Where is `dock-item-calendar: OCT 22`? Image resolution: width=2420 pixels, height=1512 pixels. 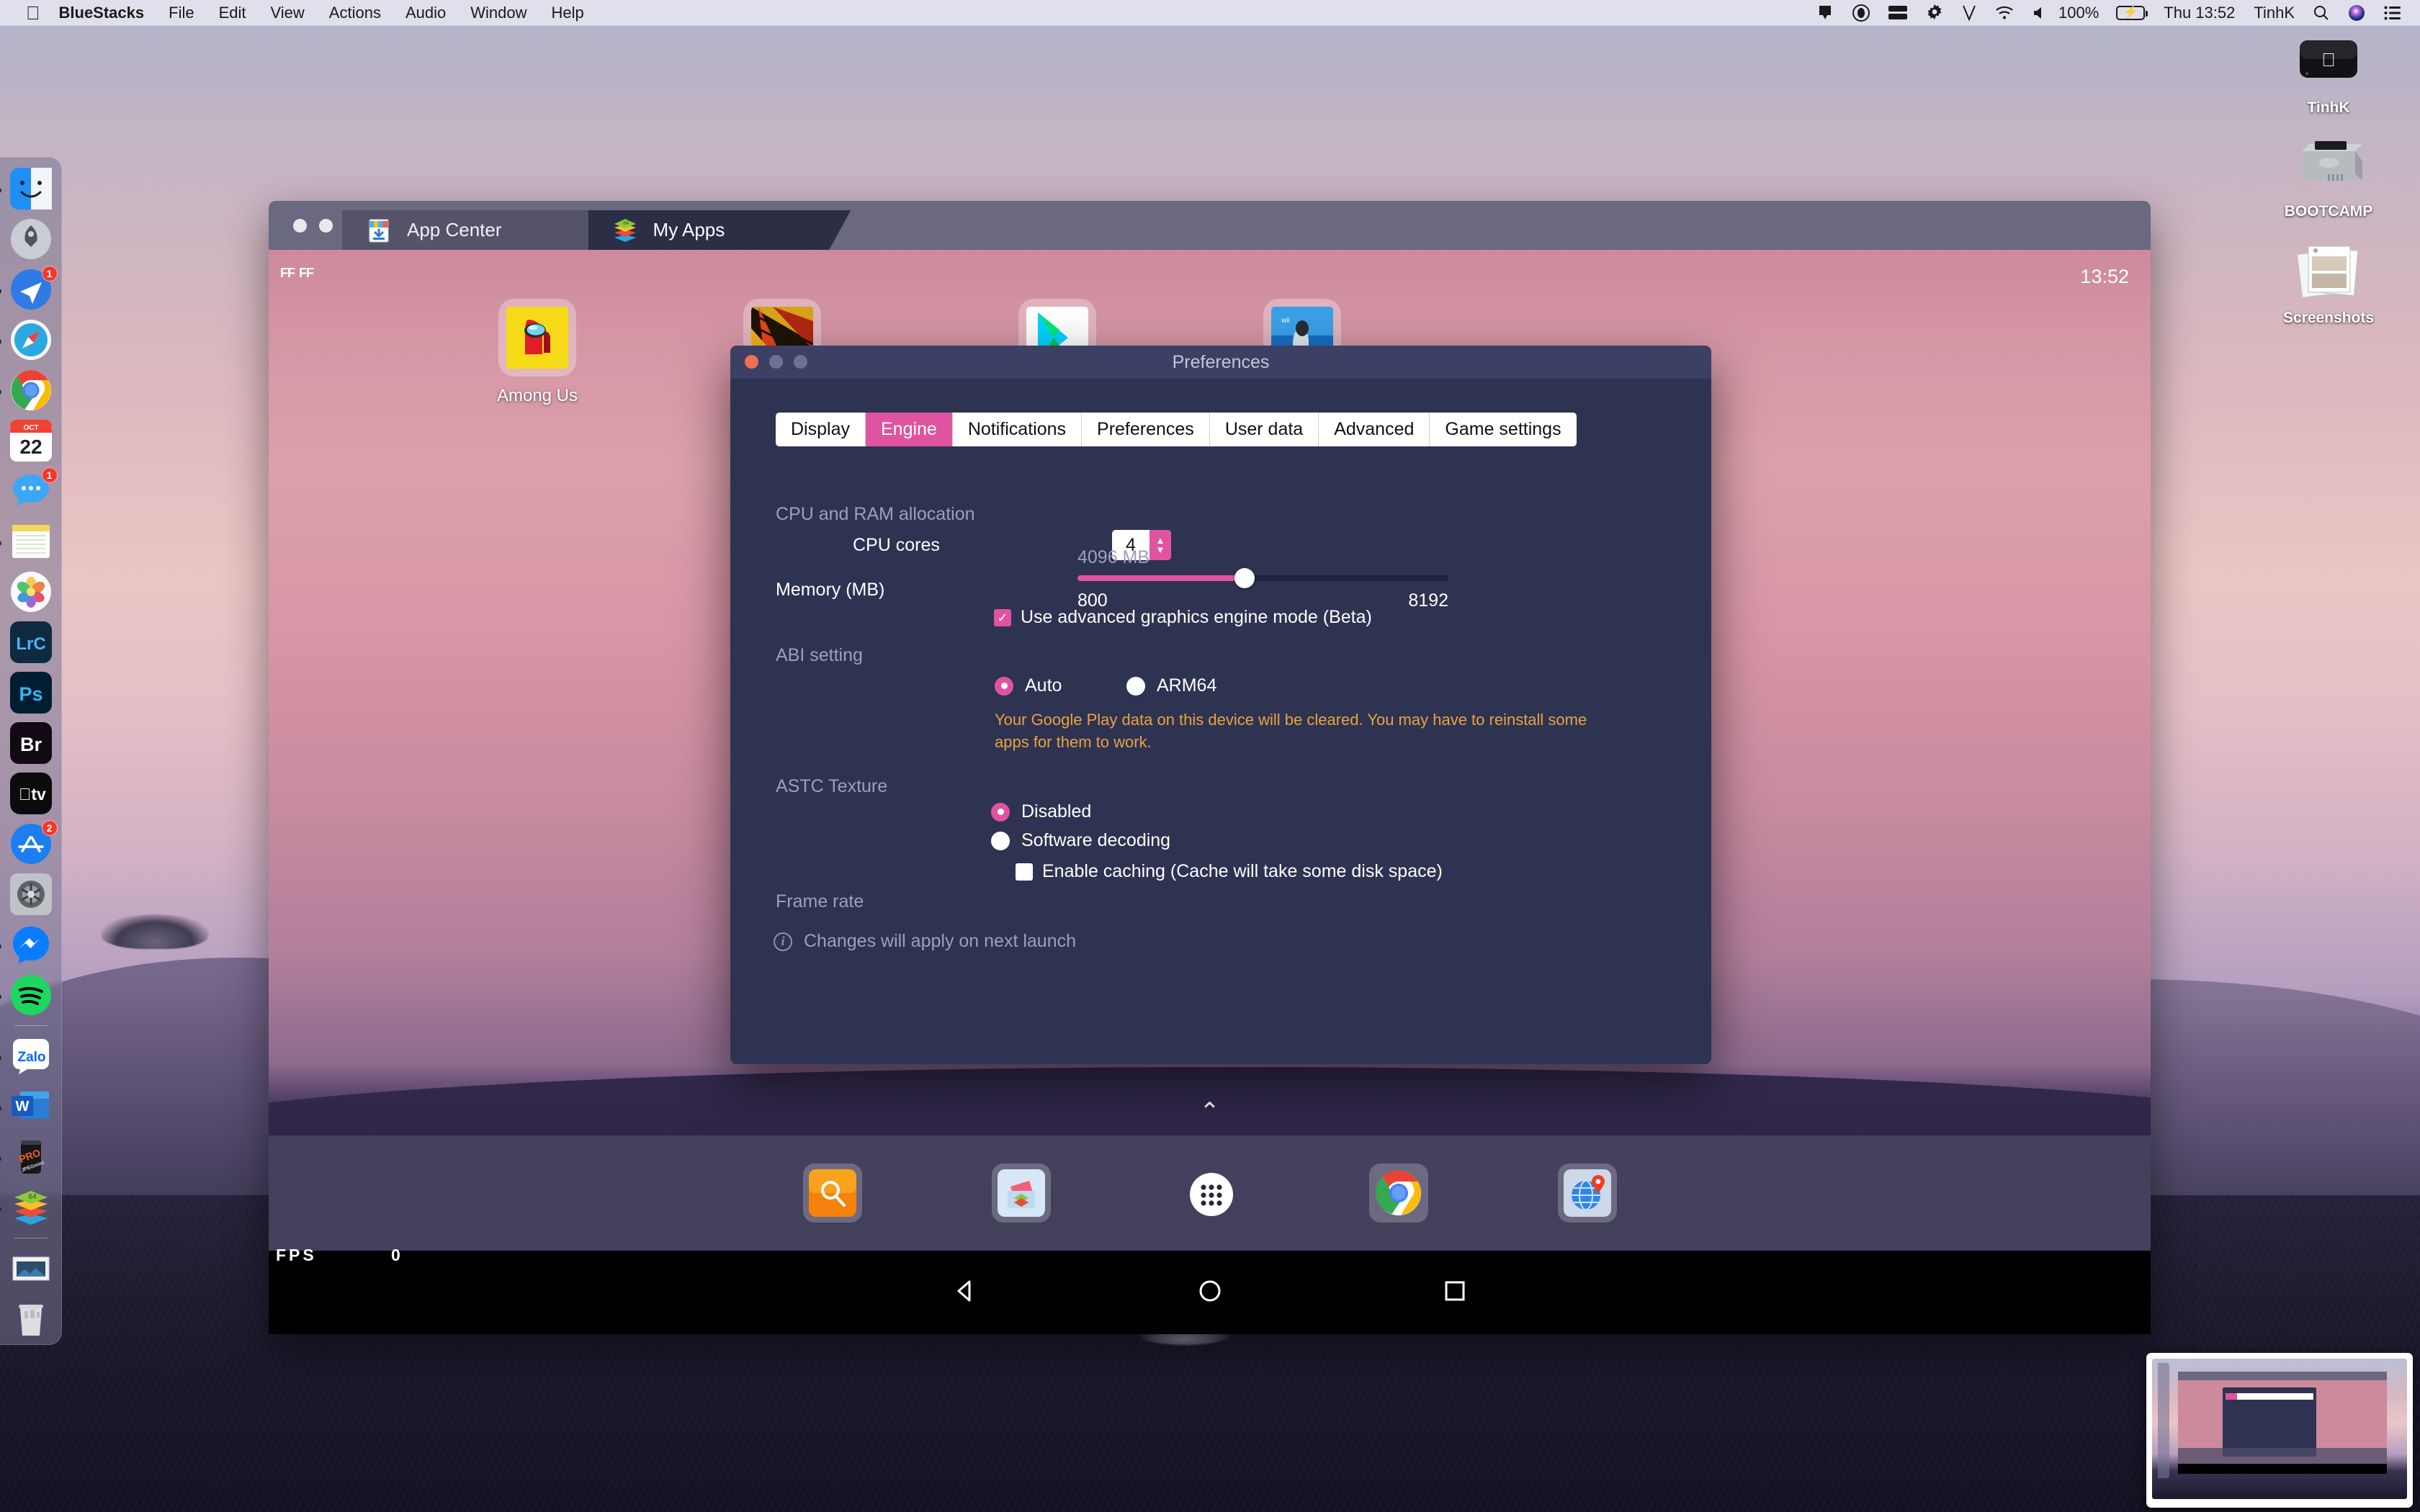 dock-item-calendar: OCT 22 is located at coordinates (31, 441).